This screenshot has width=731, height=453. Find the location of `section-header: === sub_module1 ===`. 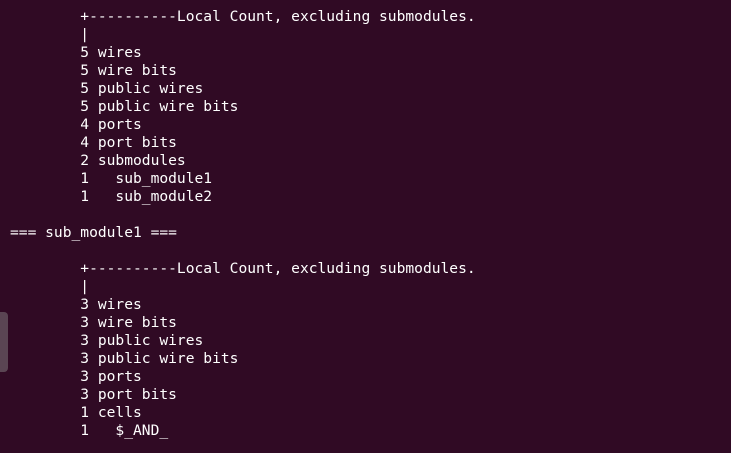

section-header: === sub_module1 === is located at coordinates (93, 232).